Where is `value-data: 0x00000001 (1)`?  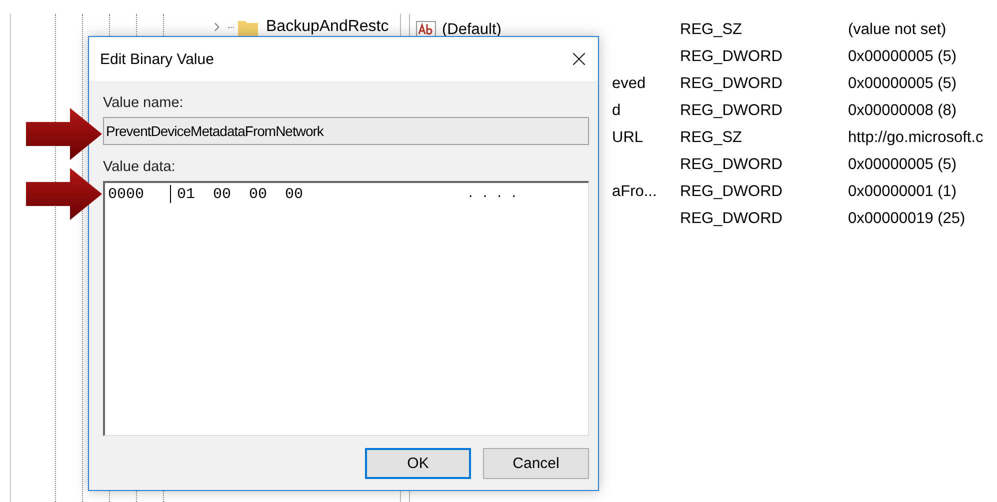 value-data: 0x00000001 (1) is located at coordinates (902, 191).